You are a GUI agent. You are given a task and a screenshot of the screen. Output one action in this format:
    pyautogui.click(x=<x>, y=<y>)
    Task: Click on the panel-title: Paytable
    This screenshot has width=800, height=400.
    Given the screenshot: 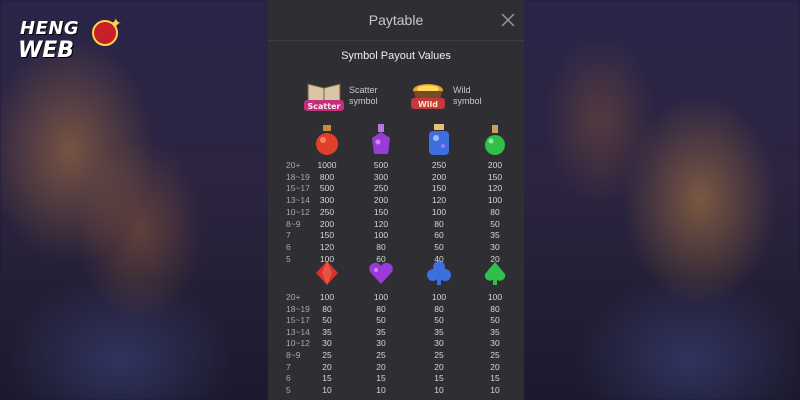 What is the action you would take?
    pyautogui.click(x=396, y=20)
    